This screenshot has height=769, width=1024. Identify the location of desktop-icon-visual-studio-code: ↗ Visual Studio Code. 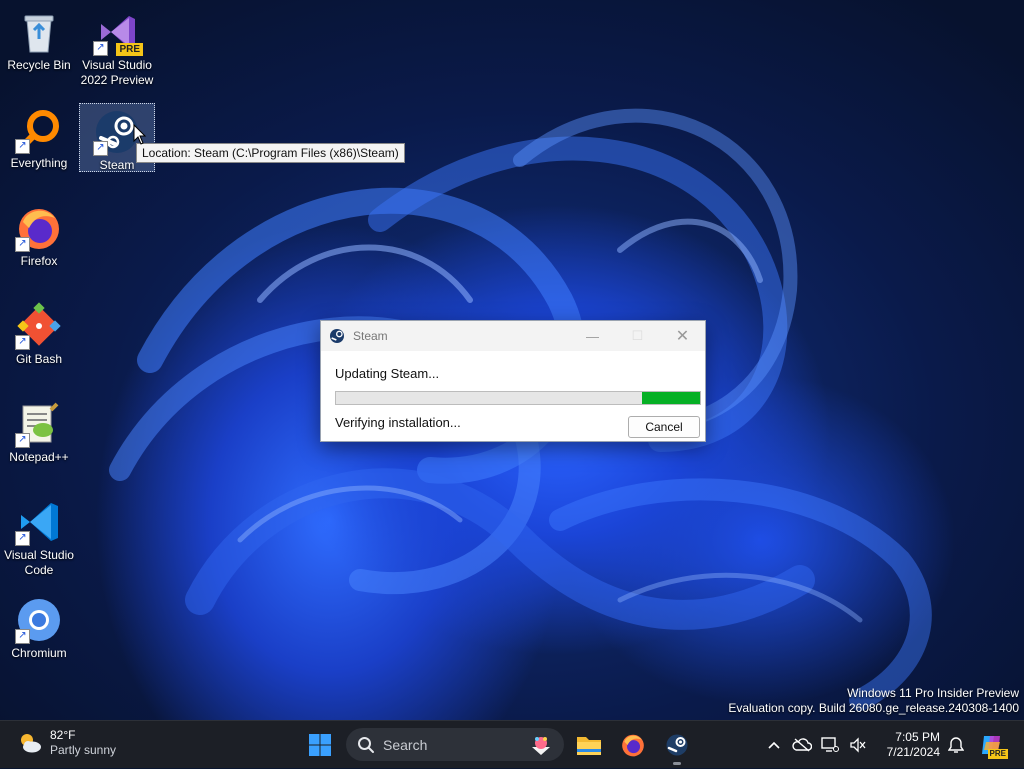
(39, 536).